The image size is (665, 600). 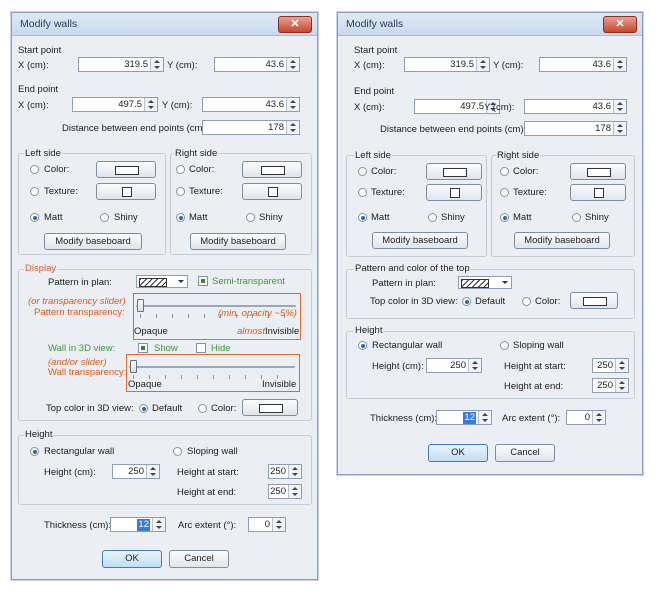 I want to click on end-x-field: 497.5, so click(x=115, y=104).